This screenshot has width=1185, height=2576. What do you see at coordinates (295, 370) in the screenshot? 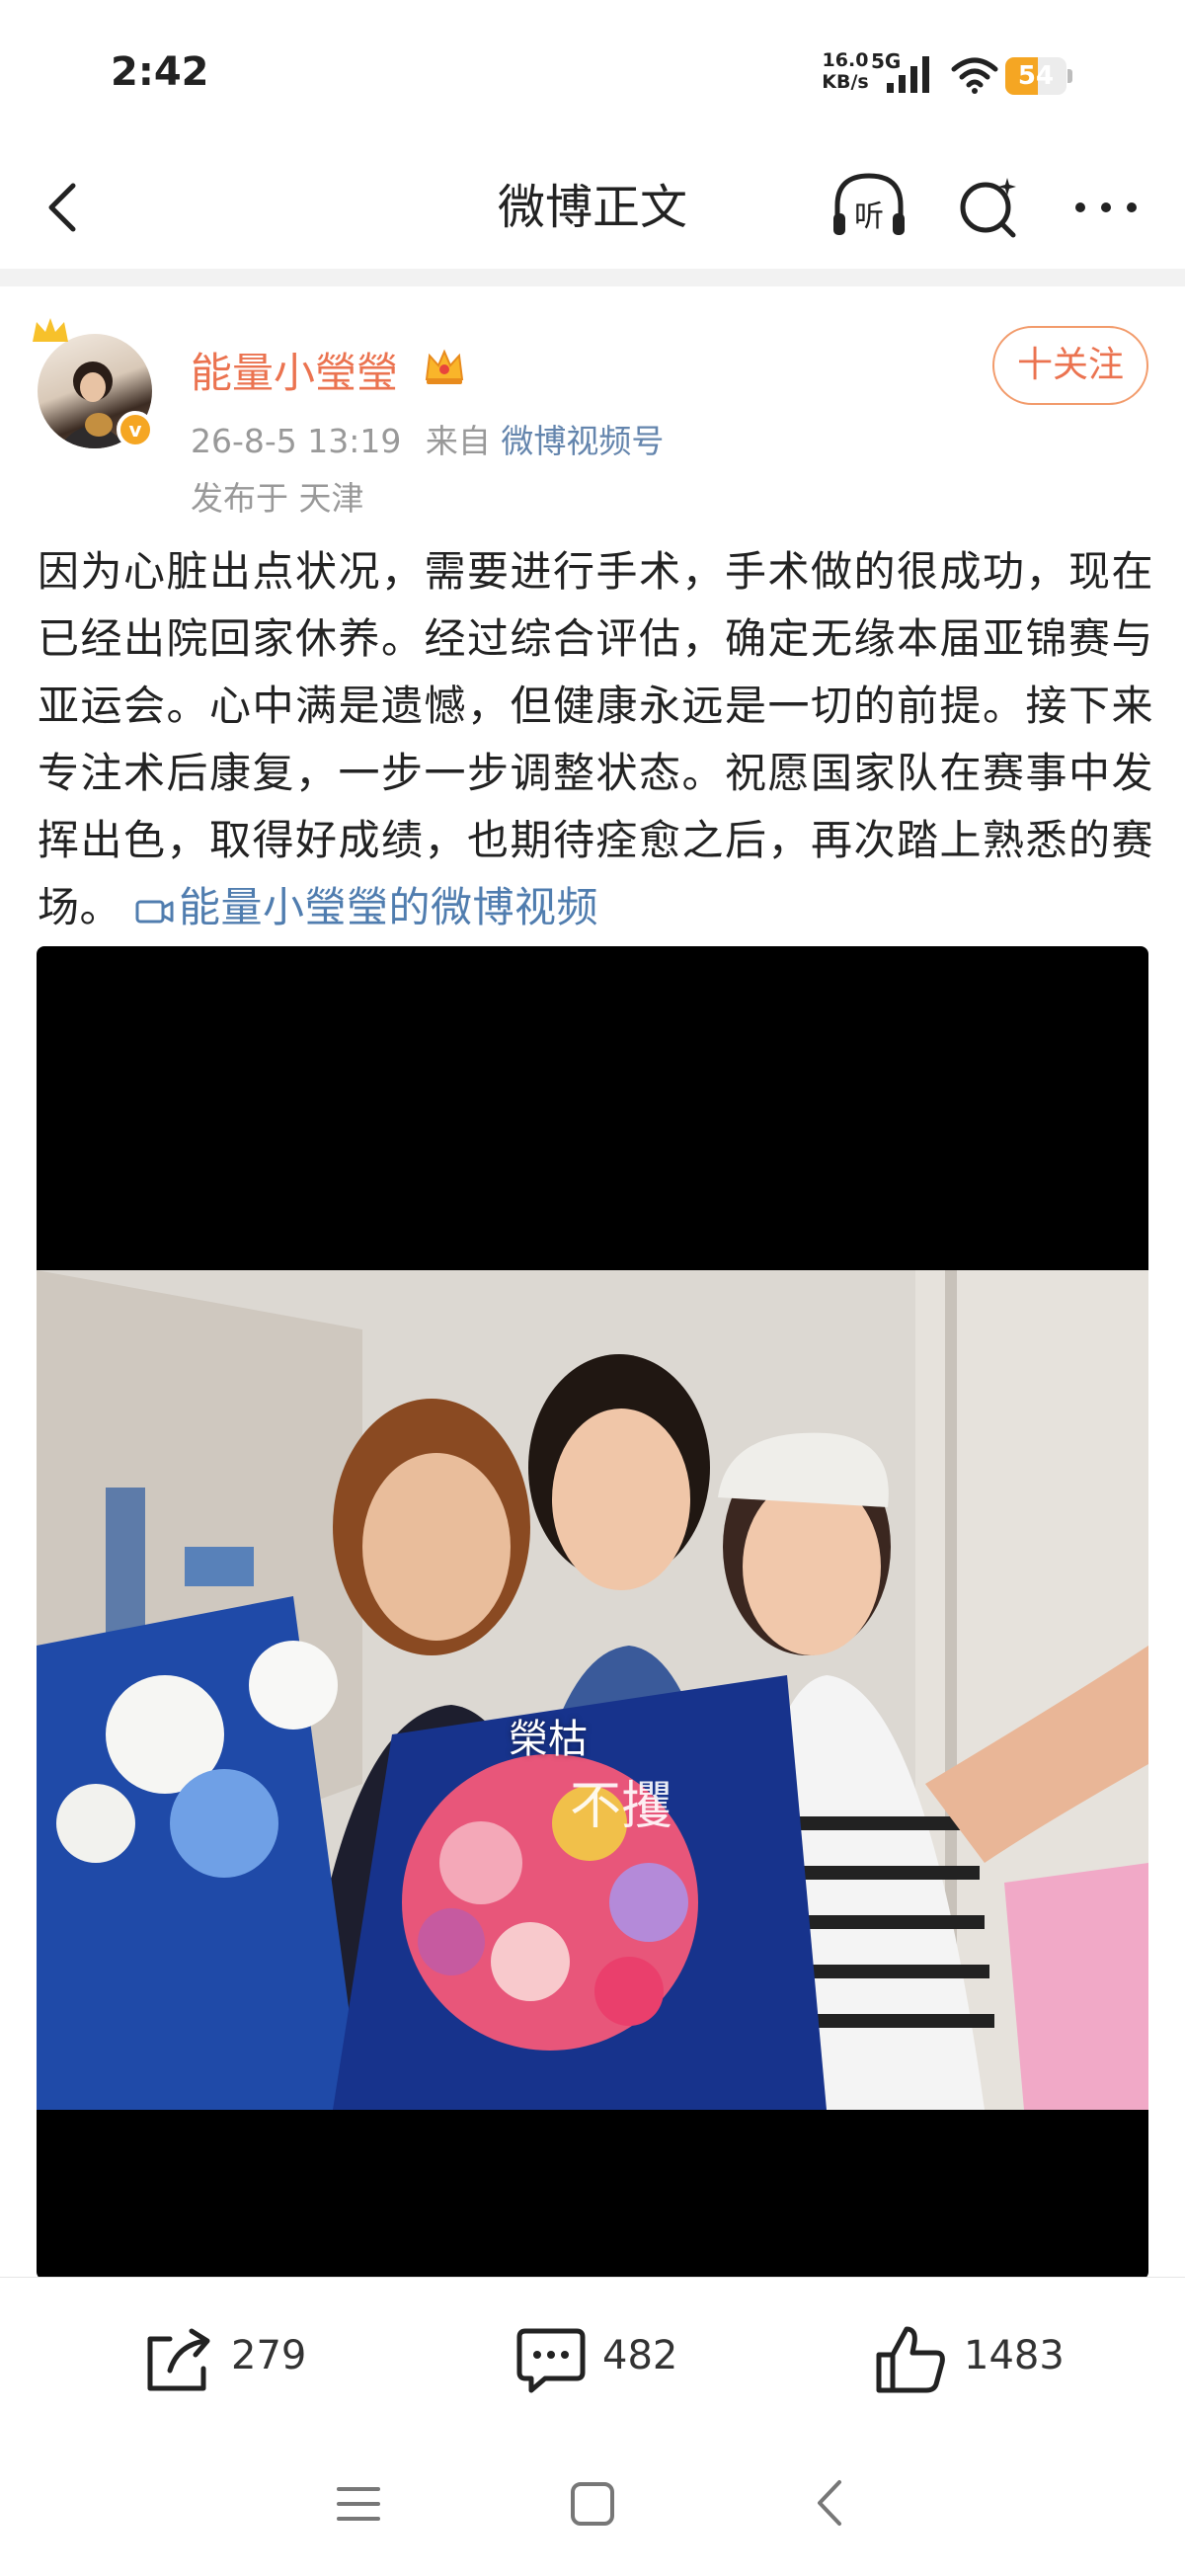
I see `author-name: 能量小瑩瑩` at bounding box center [295, 370].